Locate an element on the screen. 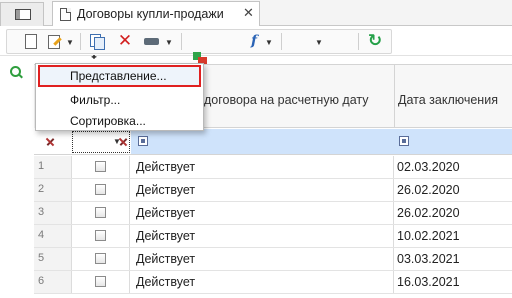  table-row: 4 Действует 10.02.2021 is located at coordinates (273, 236).